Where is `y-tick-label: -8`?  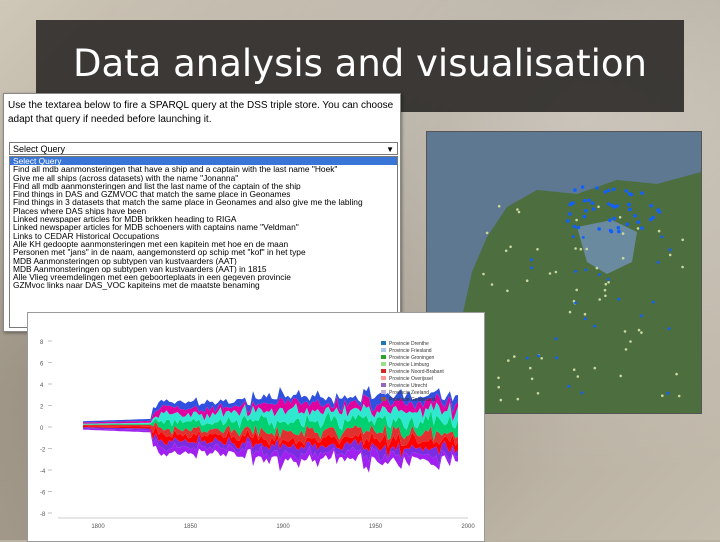
y-tick-label: -8 is located at coordinates (43, 515).